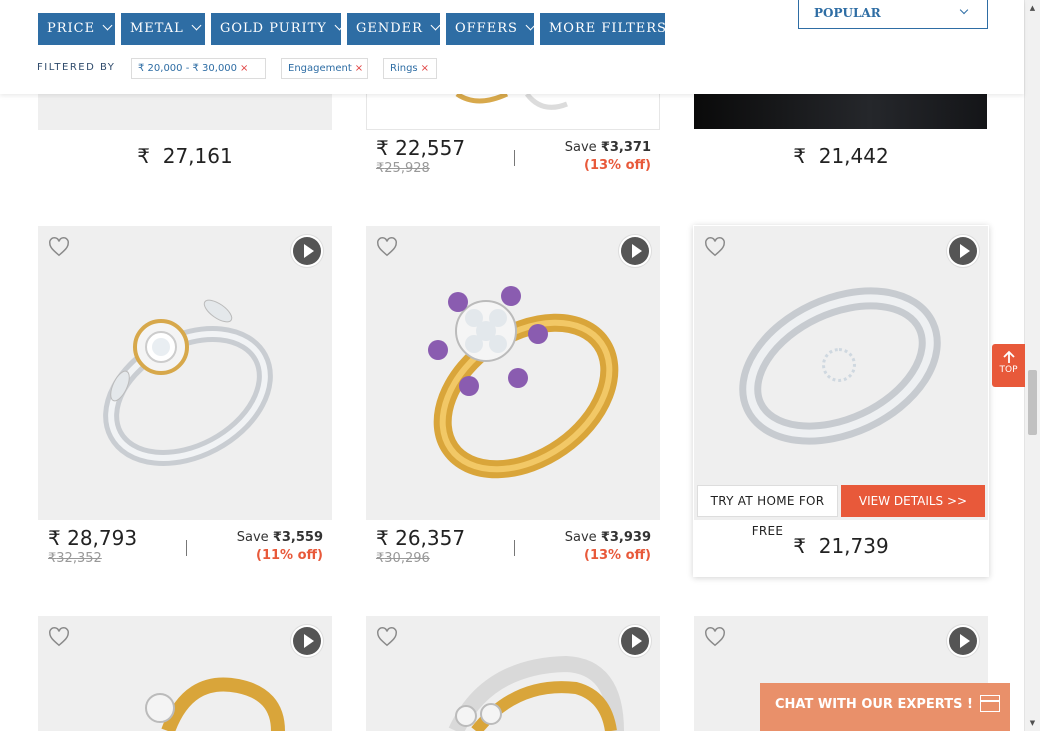 The height and width of the screenshot is (731, 1040). Describe the element at coordinates (421, 538) in the screenshot. I see `product-price: ₹ 26,357` at that location.